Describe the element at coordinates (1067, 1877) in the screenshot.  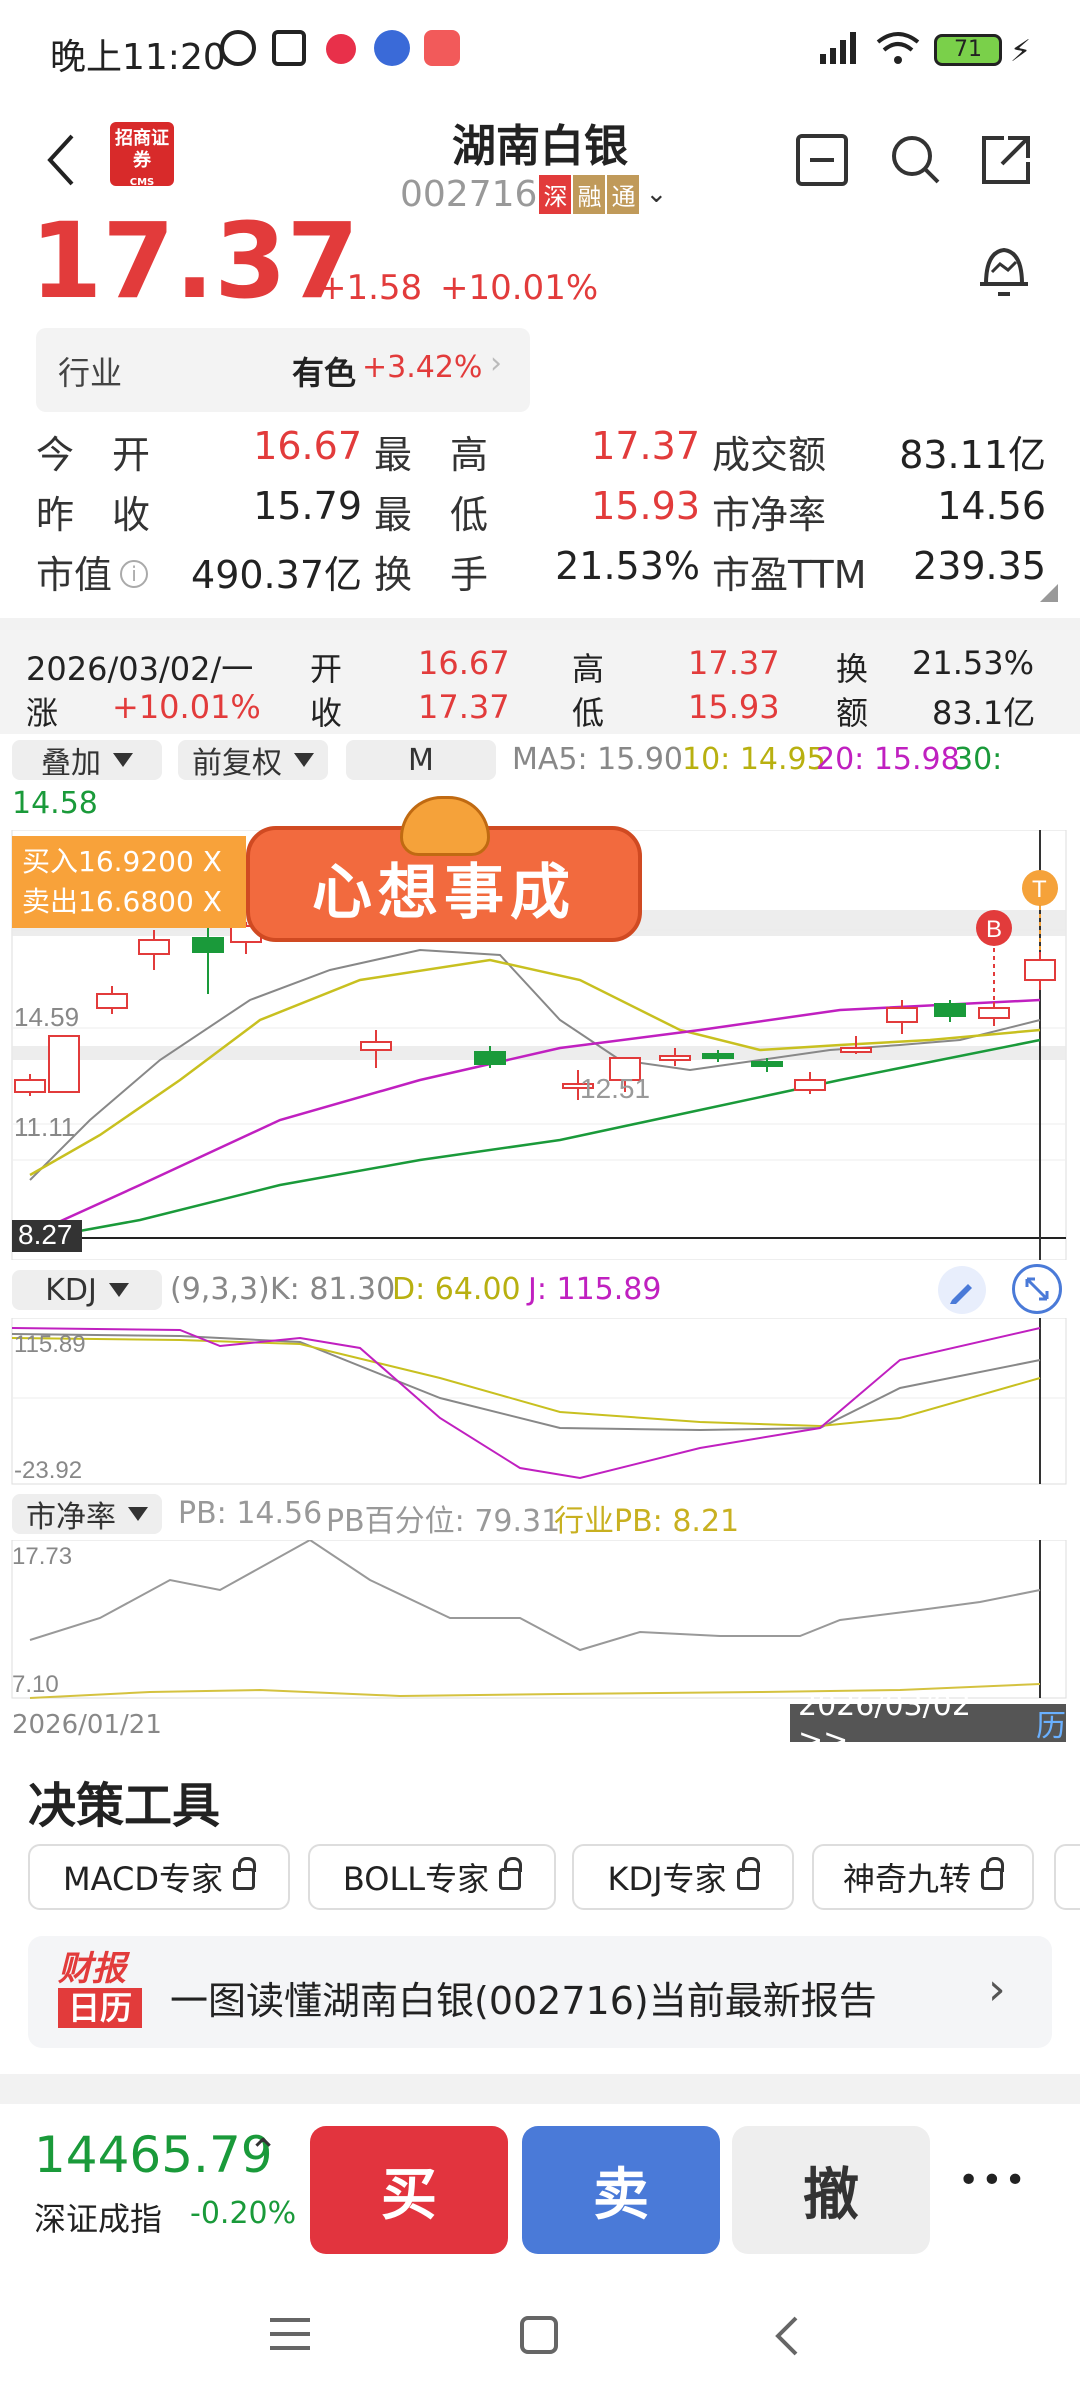
I see `tool-more` at that location.